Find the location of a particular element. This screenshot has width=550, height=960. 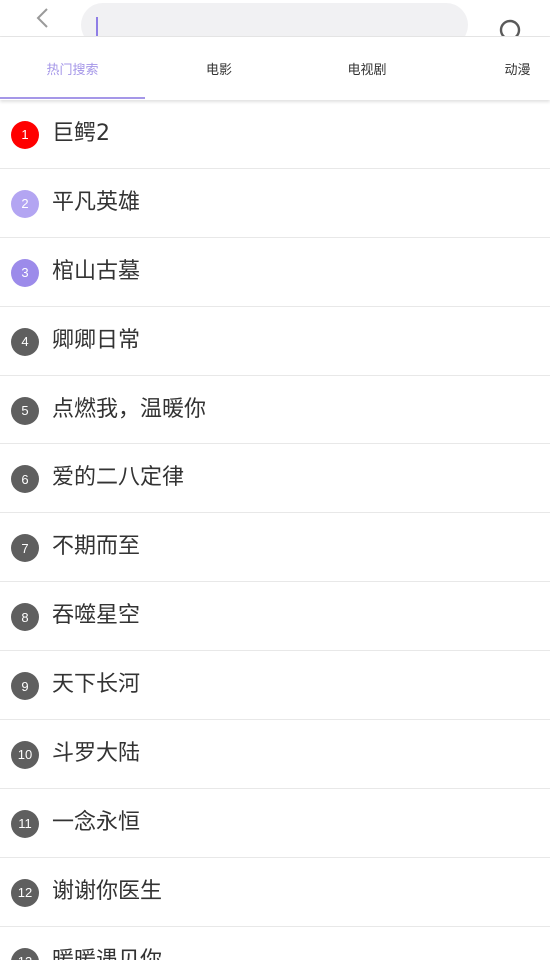

list-item: 3 棺山古墓 is located at coordinates (275, 272).